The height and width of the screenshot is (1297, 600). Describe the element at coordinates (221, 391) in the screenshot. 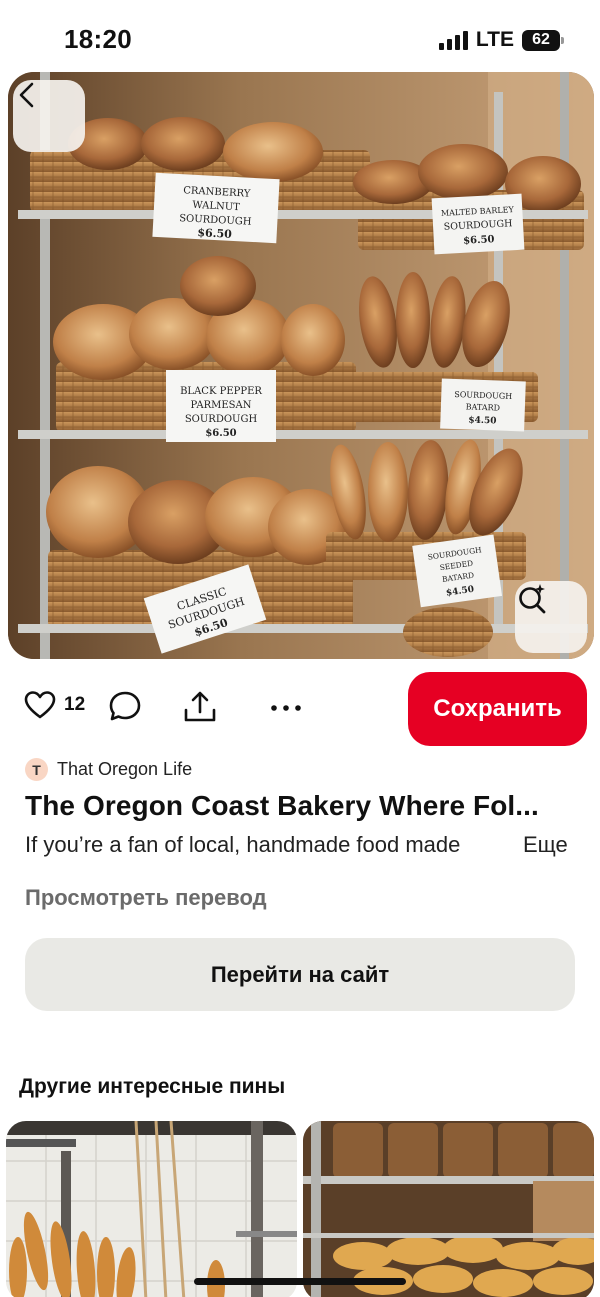

I see `svg-text: BLACK PEPPER` at that location.